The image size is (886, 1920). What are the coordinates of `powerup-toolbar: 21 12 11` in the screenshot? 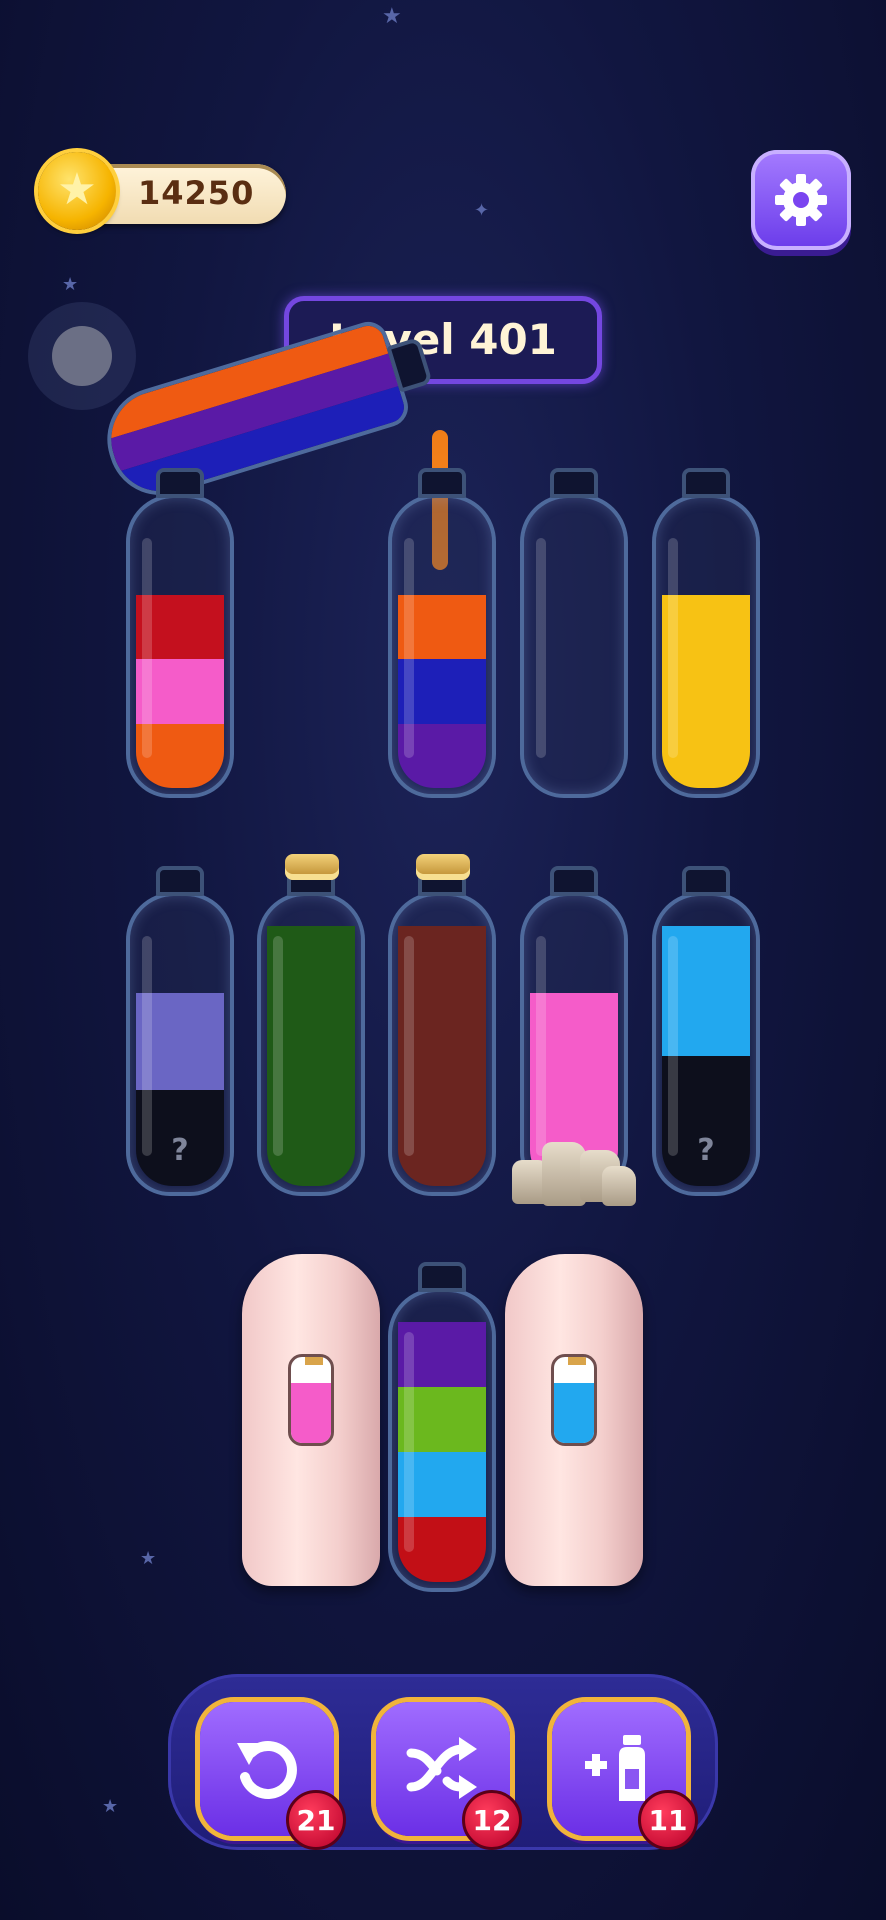 It's located at (443, 1762).